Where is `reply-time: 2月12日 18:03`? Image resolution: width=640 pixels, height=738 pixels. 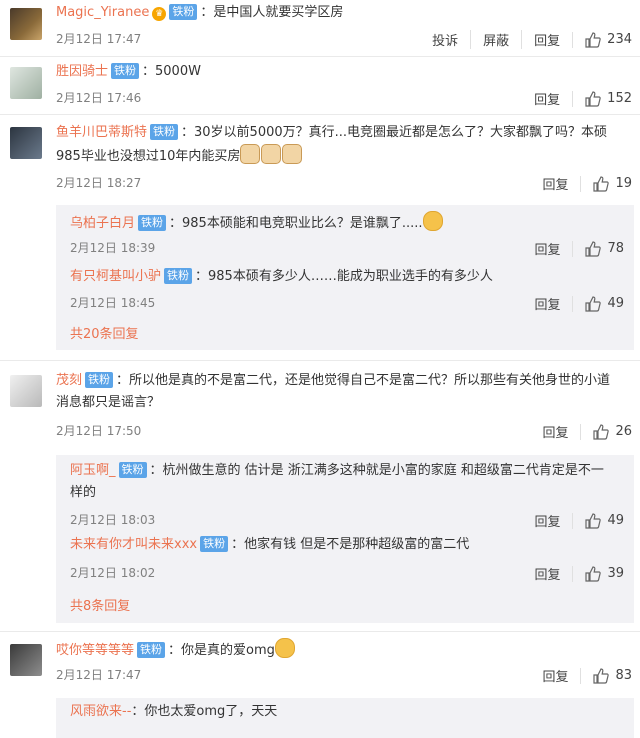 reply-time: 2月12日 18:03 is located at coordinates (113, 520).